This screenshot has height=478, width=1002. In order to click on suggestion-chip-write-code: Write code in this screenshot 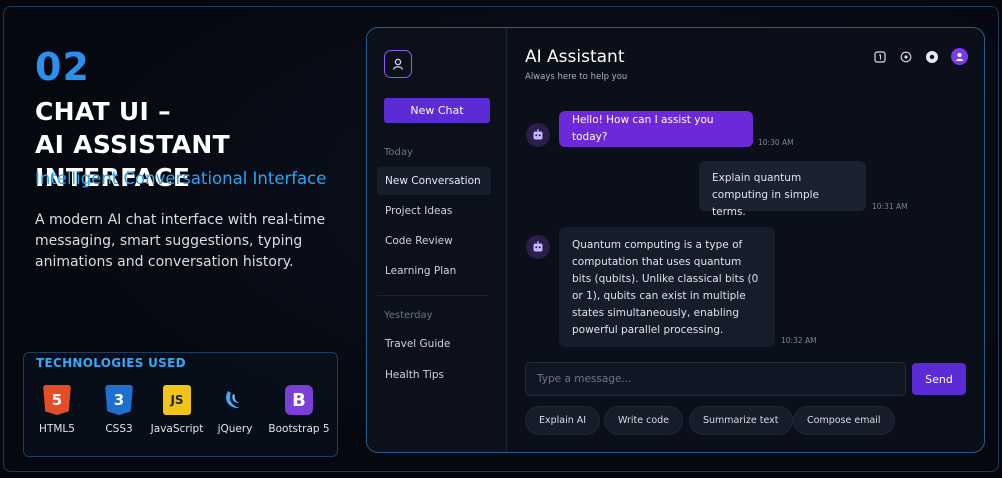, I will do `click(644, 420)`.